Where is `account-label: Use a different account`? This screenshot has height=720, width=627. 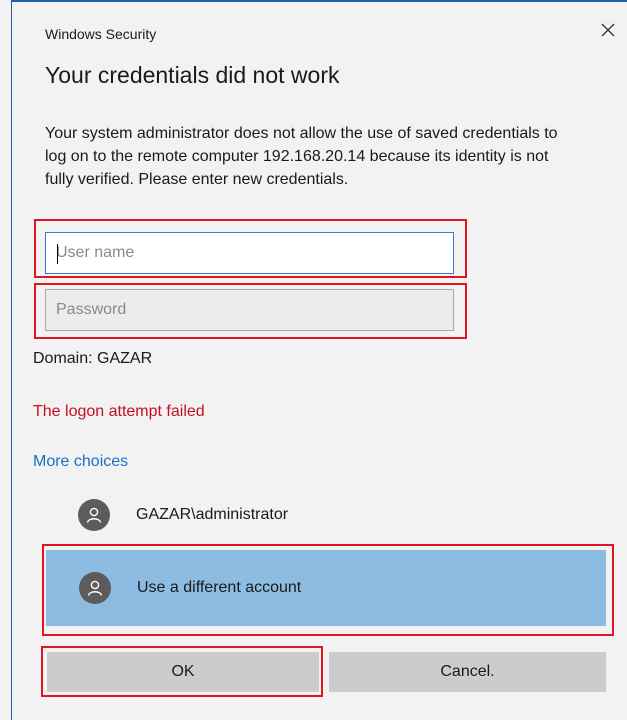
account-label: Use a different account is located at coordinates (219, 587).